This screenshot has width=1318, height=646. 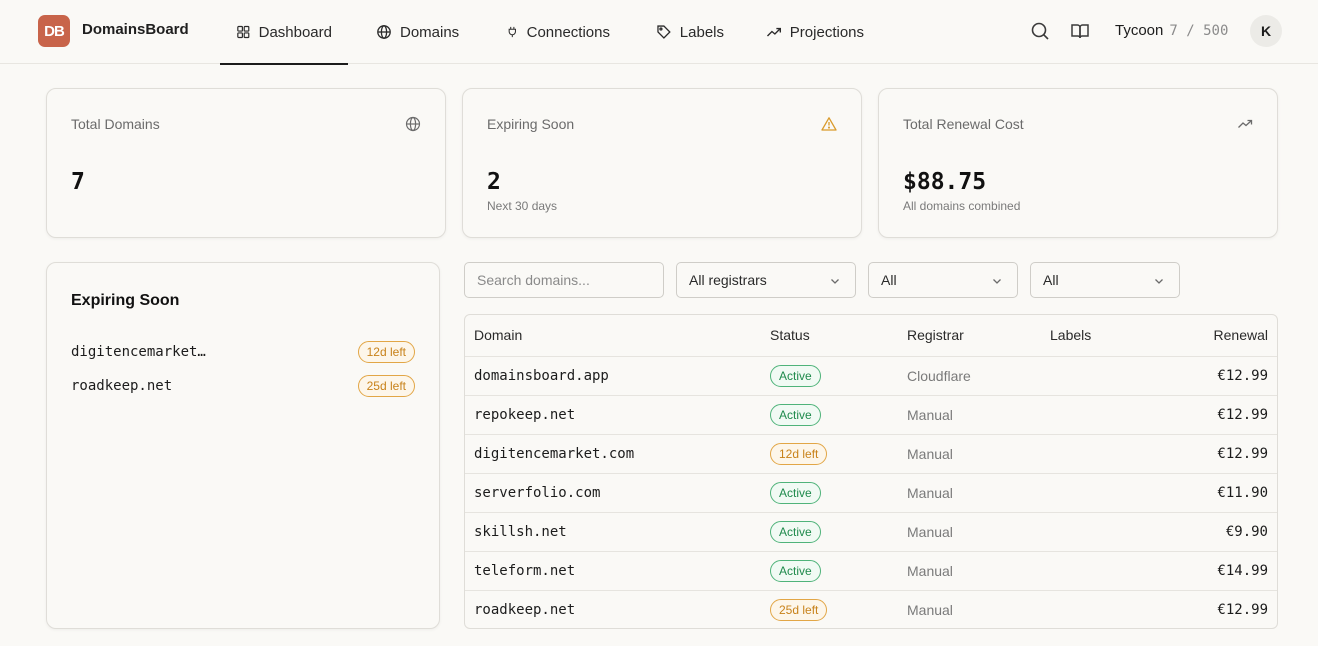 I want to click on book-icon, so click(x=1080, y=31).